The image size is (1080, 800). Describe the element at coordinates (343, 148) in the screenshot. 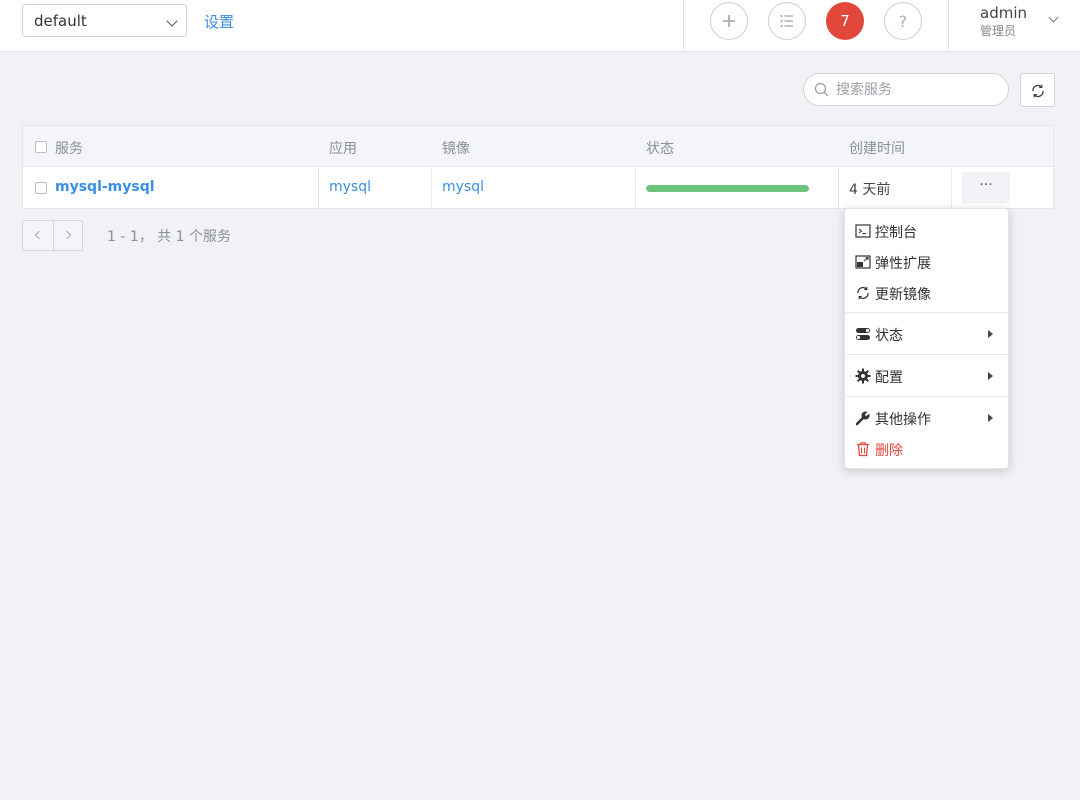

I see `column-header-app: 应用` at that location.